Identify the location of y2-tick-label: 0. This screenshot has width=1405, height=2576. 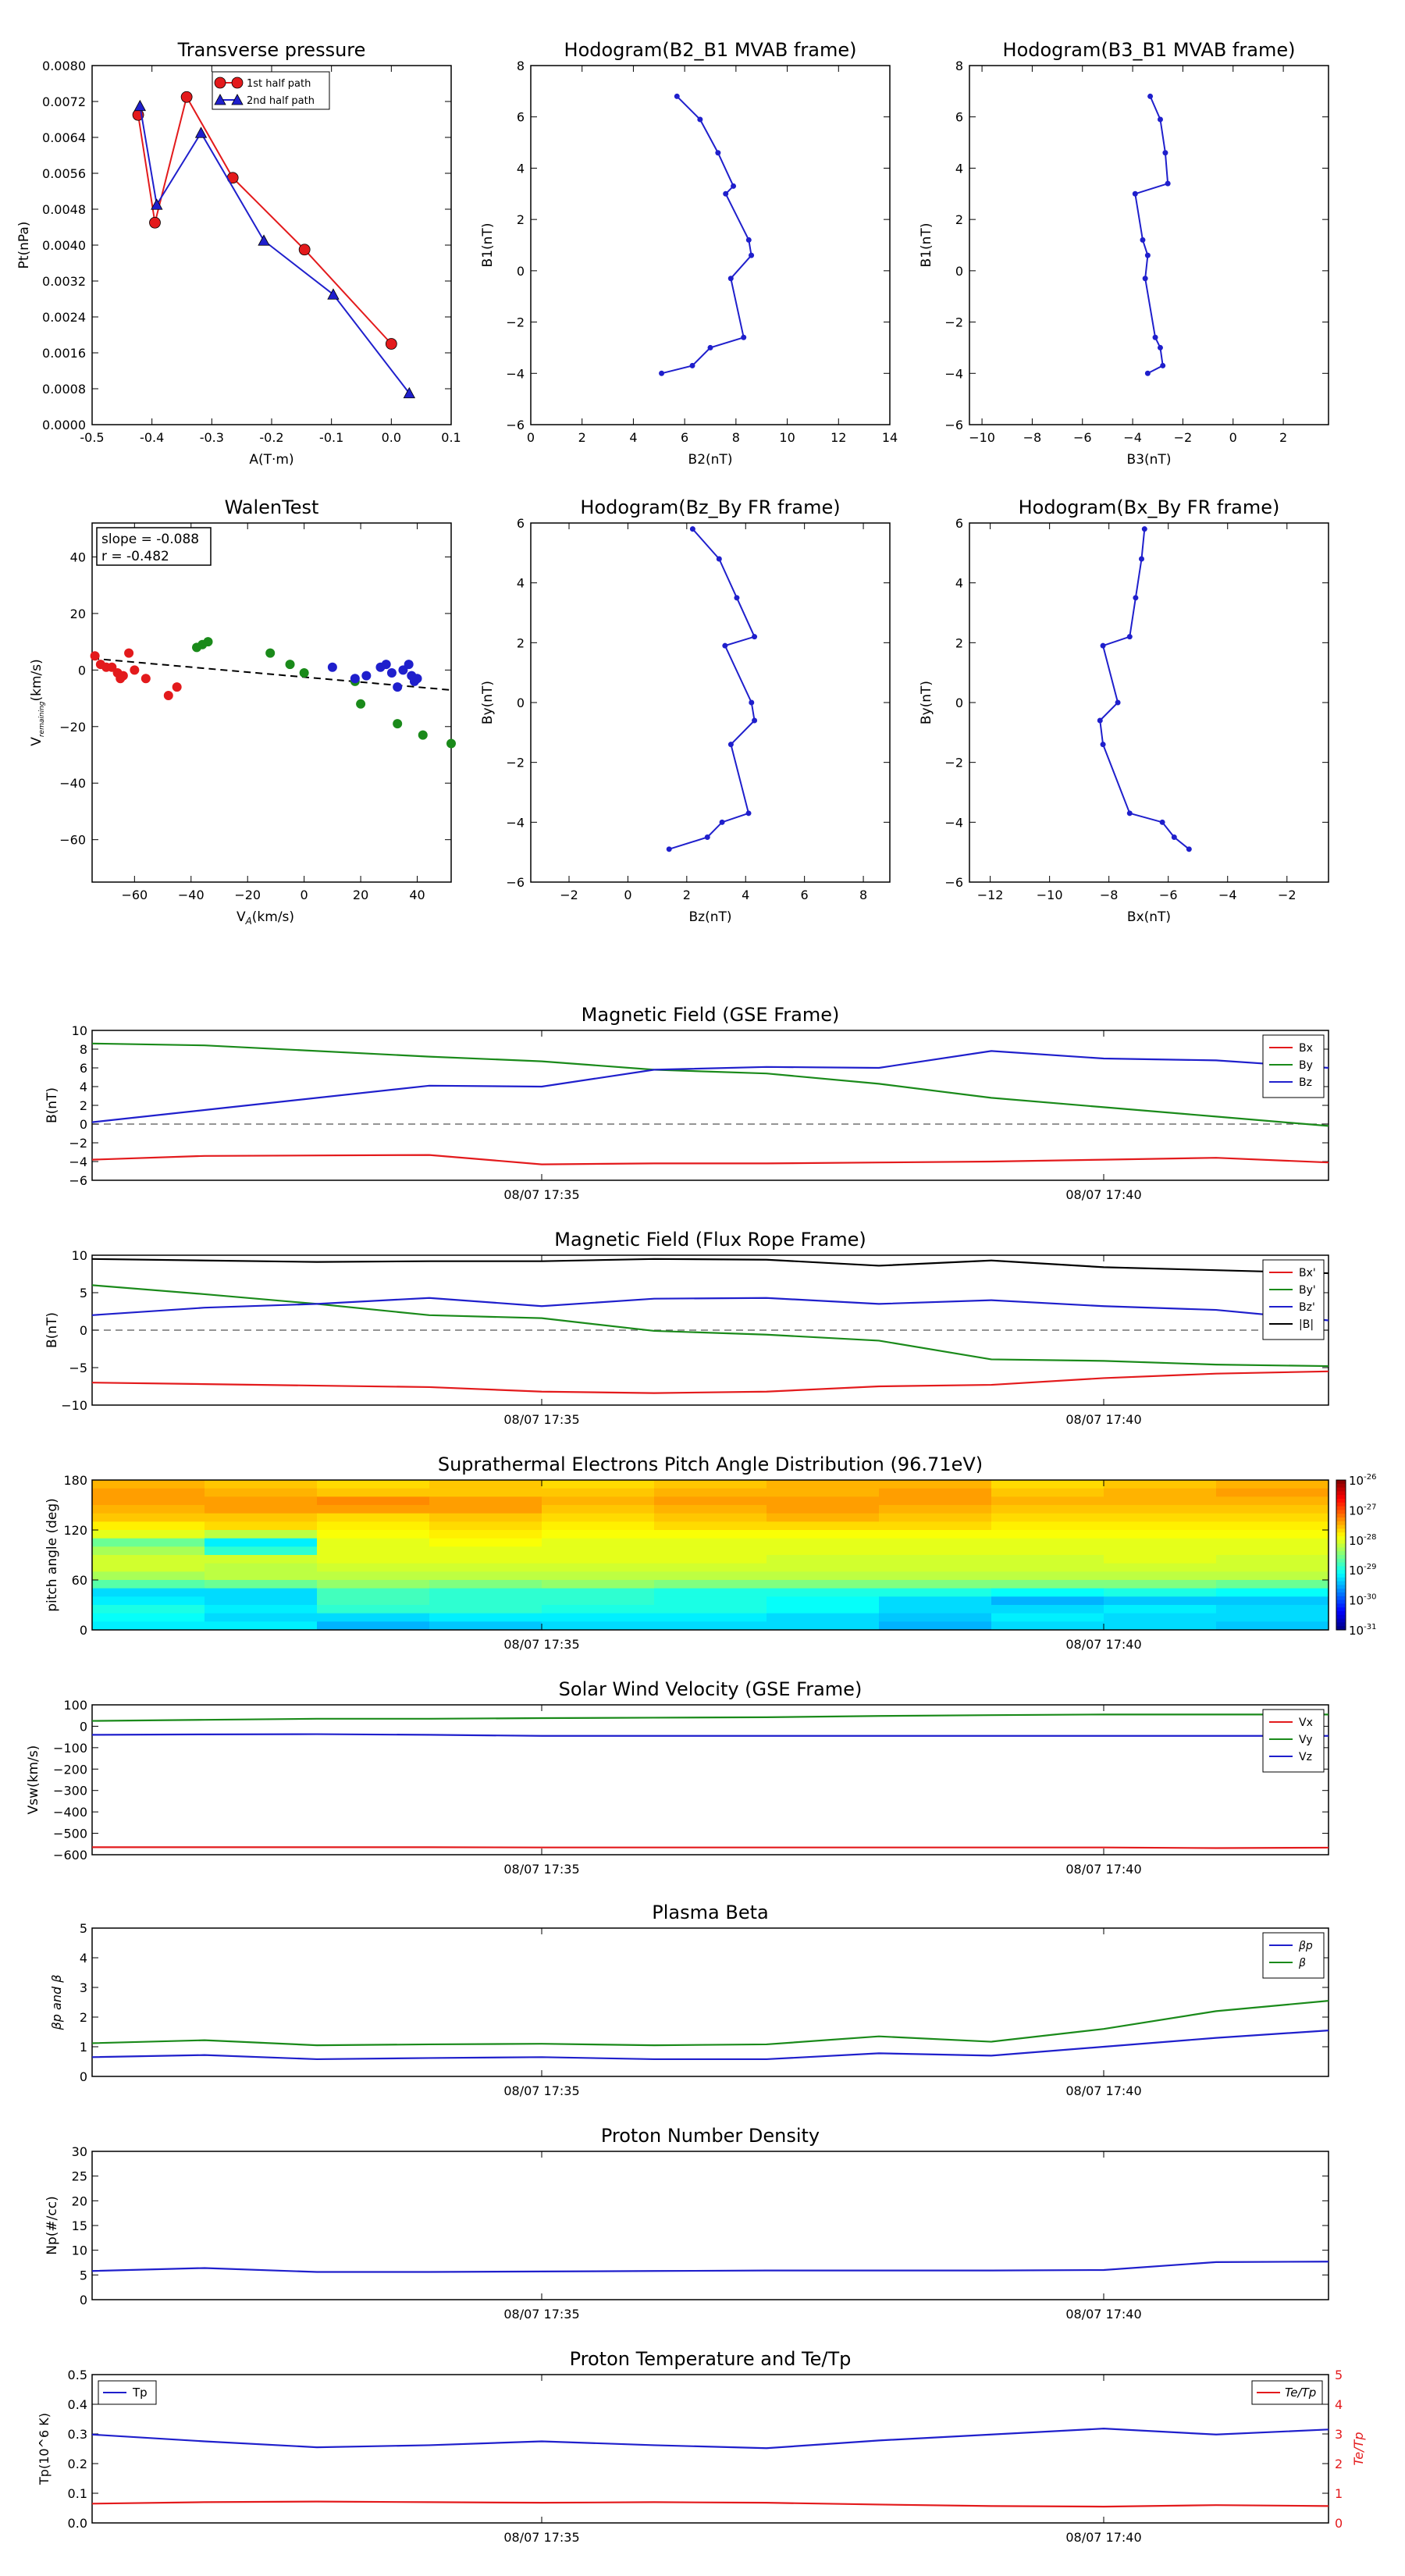
(1339, 2523).